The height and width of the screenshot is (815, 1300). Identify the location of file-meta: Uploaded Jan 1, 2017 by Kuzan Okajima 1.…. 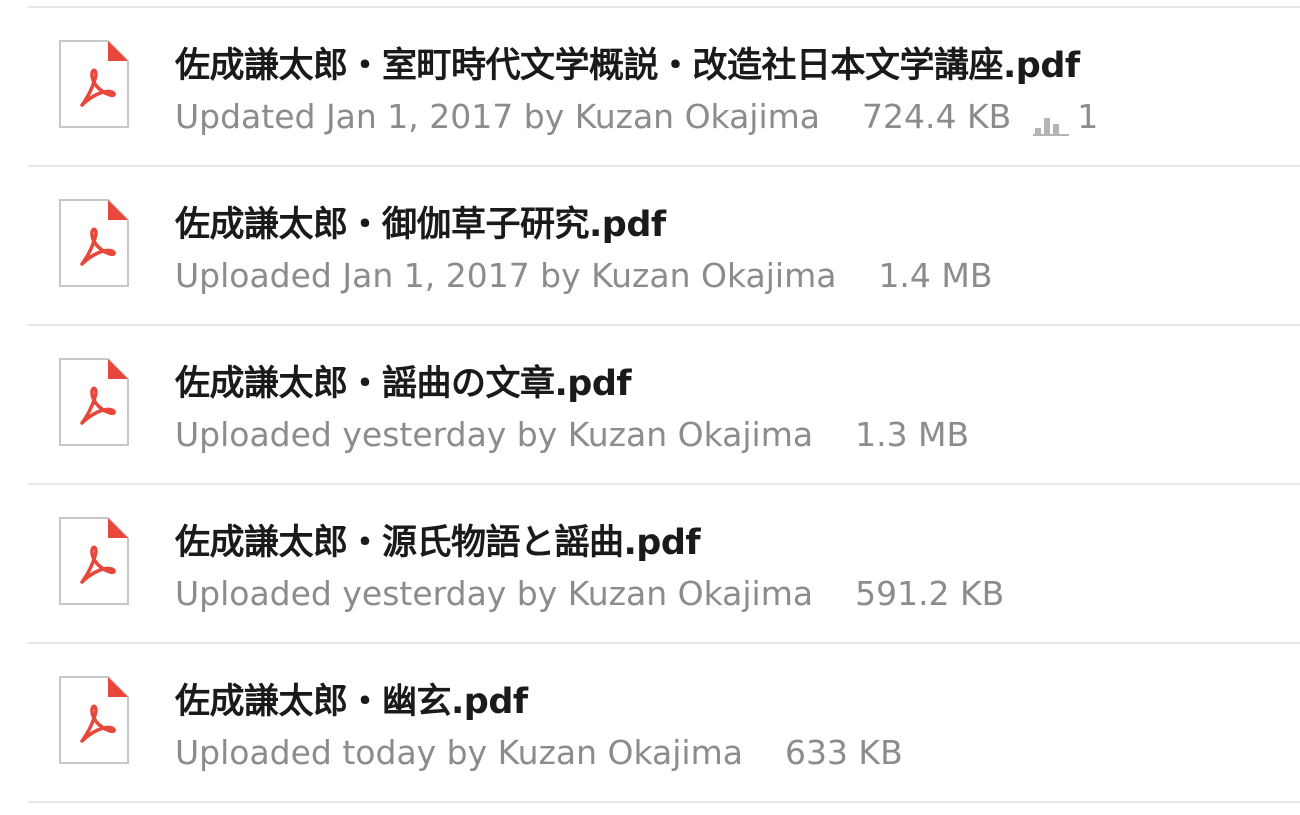
(584, 275).